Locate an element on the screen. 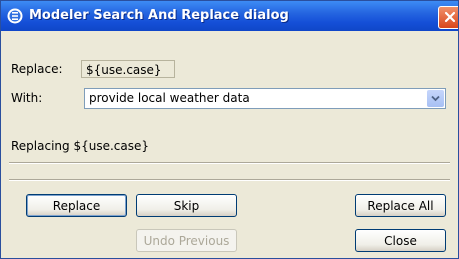 This screenshot has height=259, width=459. buttons-separator is located at coordinates (229, 180).